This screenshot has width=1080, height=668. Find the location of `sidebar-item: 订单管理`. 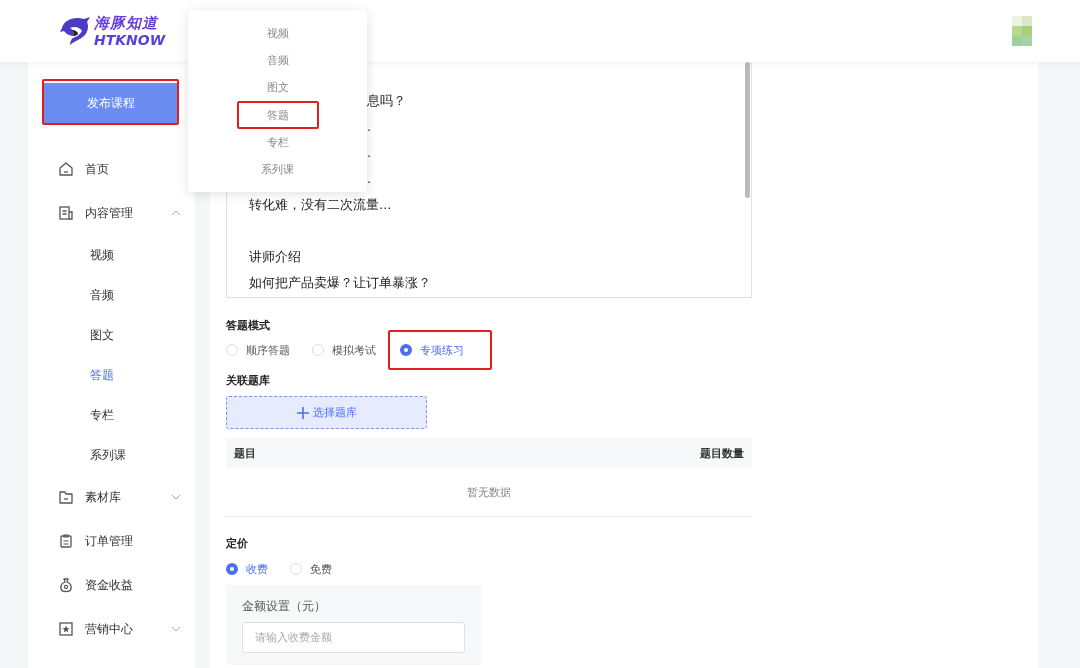

sidebar-item: 订单管理 is located at coordinates (111, 541).